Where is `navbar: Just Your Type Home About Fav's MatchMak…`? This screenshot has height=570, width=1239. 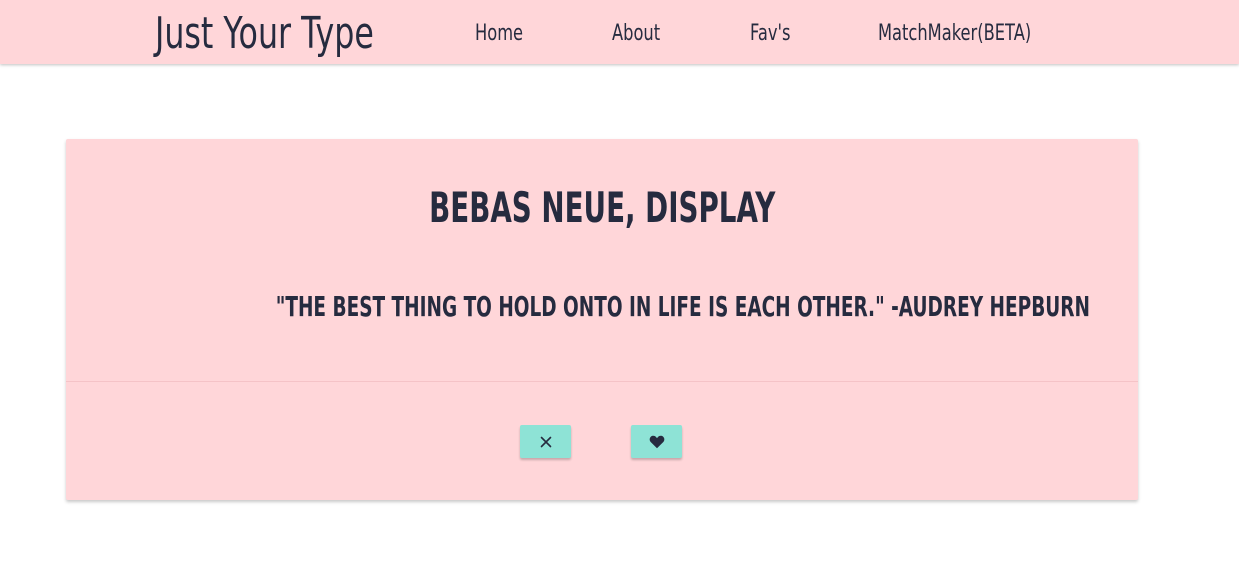 navbar: Just Your Type Home About Fav's MatchMak… is located at coordinates (619, 32).